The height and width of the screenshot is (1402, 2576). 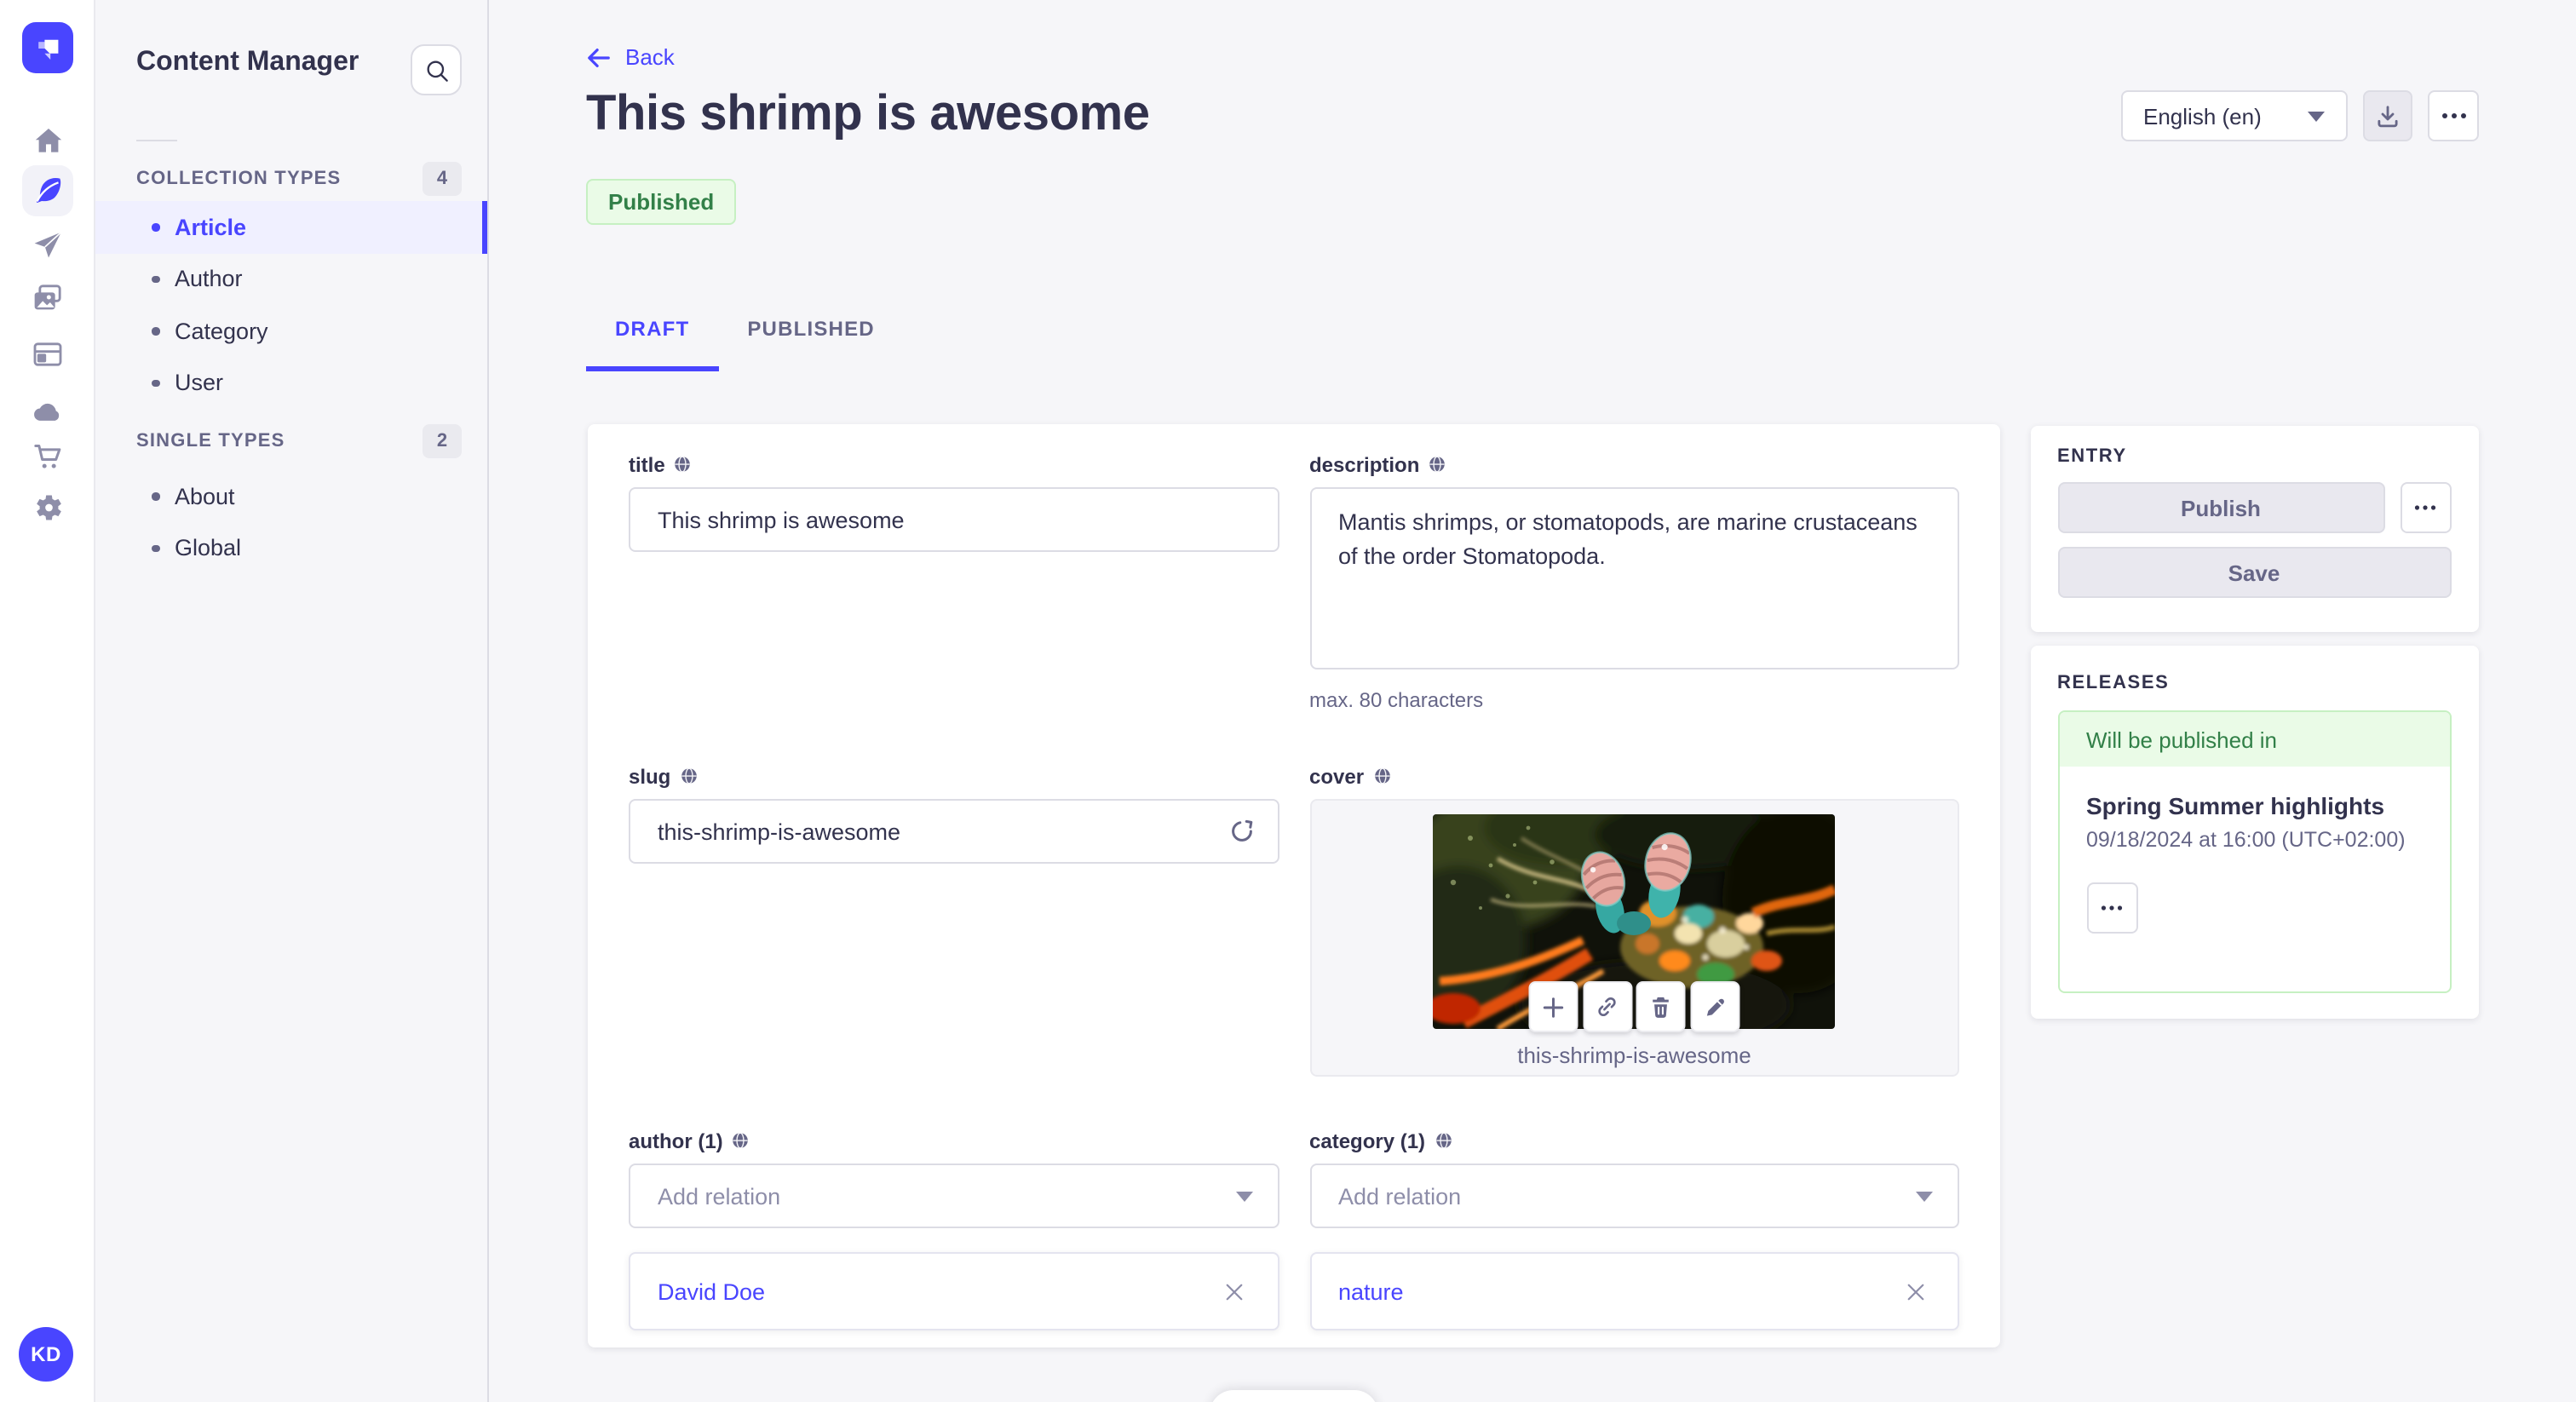 I want to click on relation-link: David Doe, so click(x=712, y=1291).